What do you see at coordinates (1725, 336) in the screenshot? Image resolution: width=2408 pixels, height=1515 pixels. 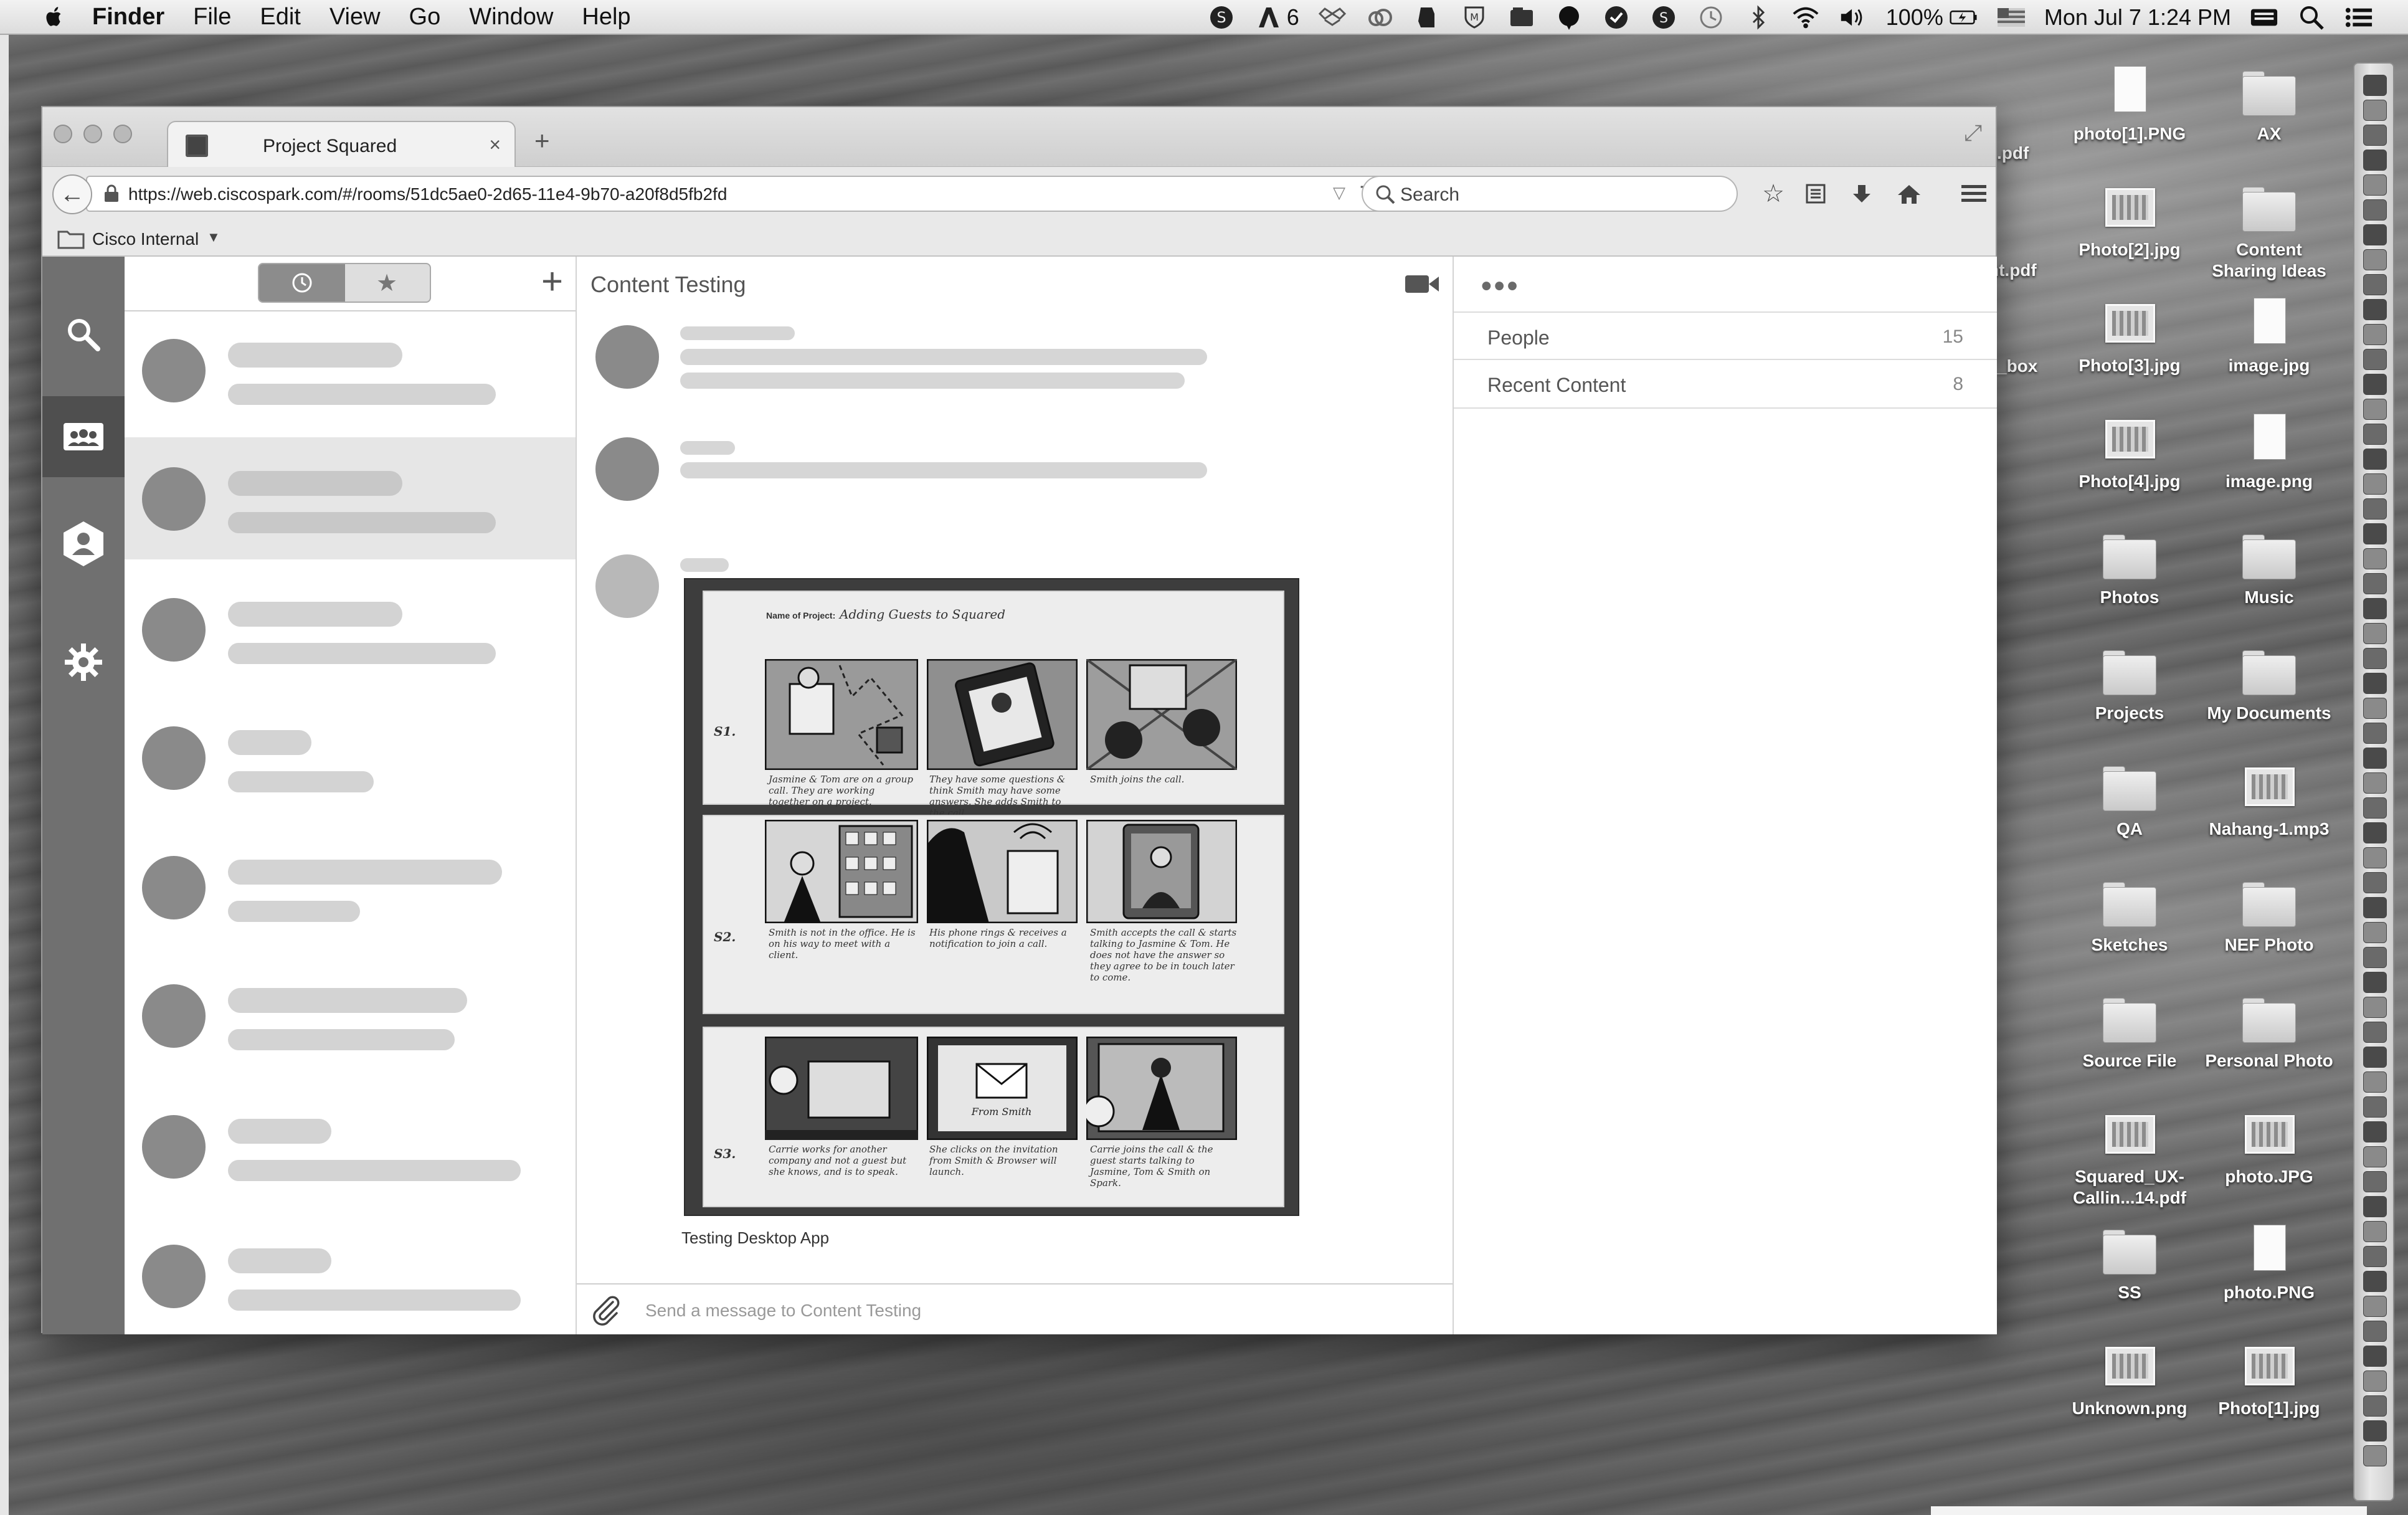 I see `people-row: People 15` at bounding box center [1725, 336].